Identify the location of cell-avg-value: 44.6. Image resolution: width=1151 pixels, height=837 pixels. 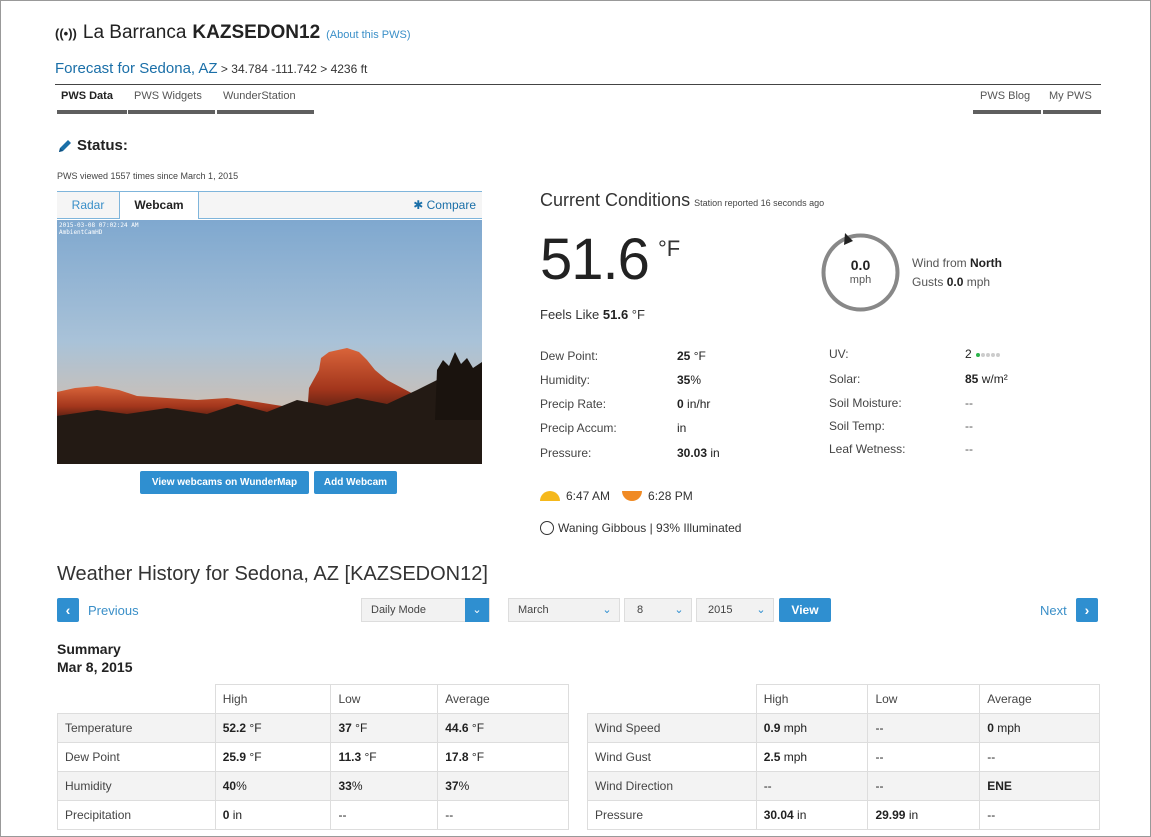
(457, 728).